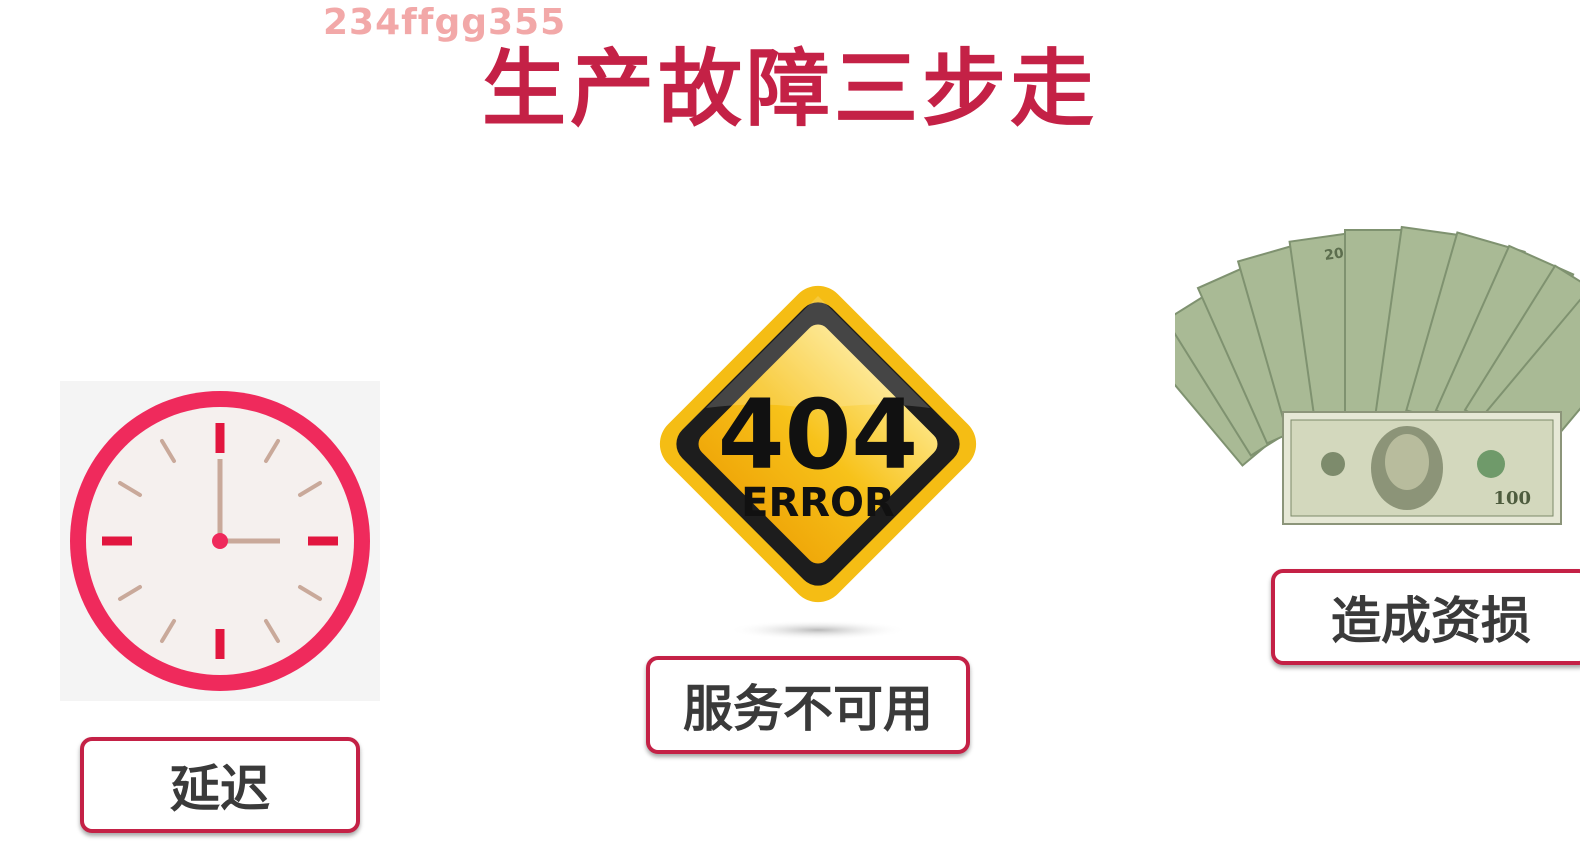  I want to click on label-delay: 延迟, so click(220, 785).